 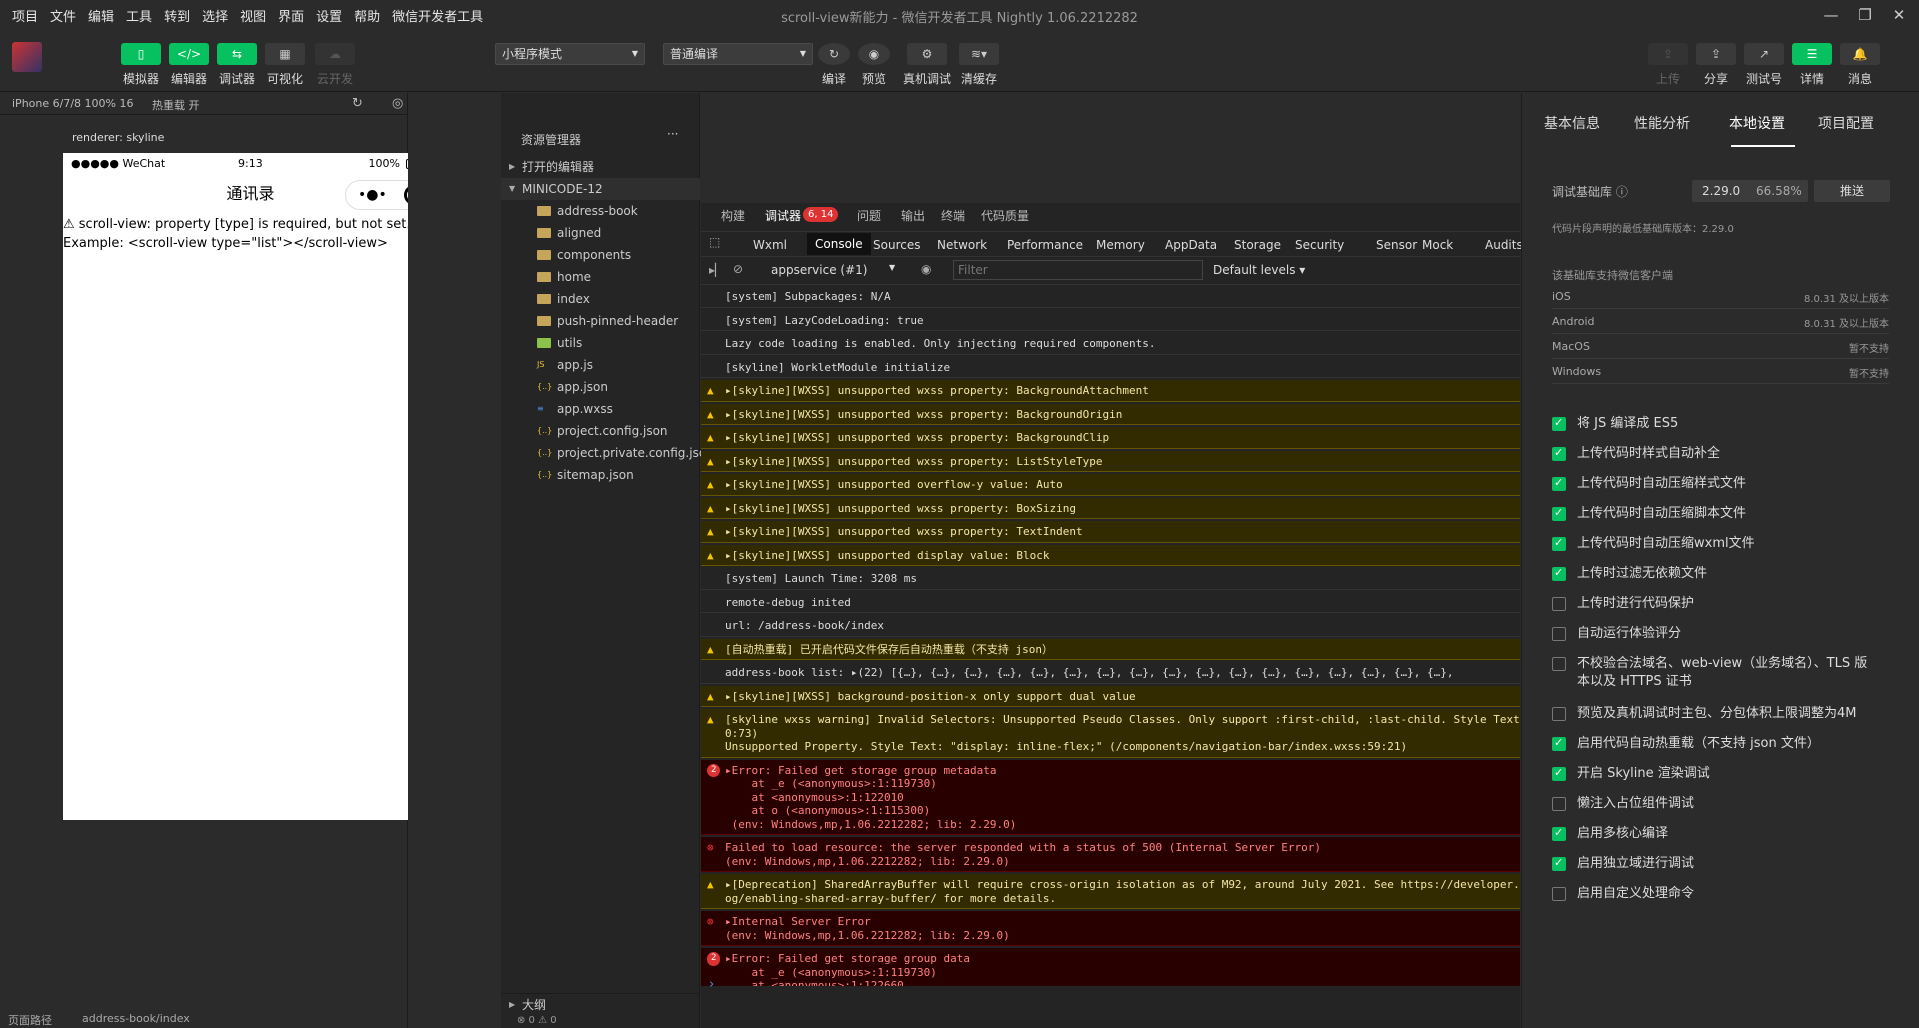 What do you see at coordinates (335, 54) in the screenshot?
I see `cloud-button: ☁` at bounding box center [335, 54].